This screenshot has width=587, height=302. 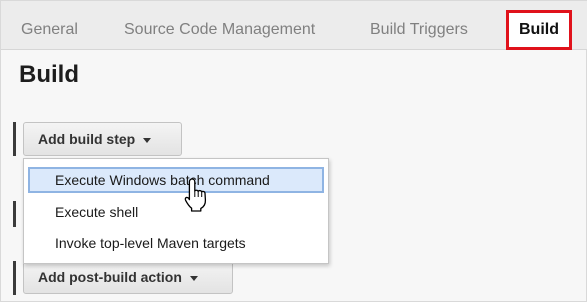 What do you see at coordinates (110, 277) in the screenshot?
I see `add-post-build-action-label: Add post-build action` at bounding box center [110, 277].